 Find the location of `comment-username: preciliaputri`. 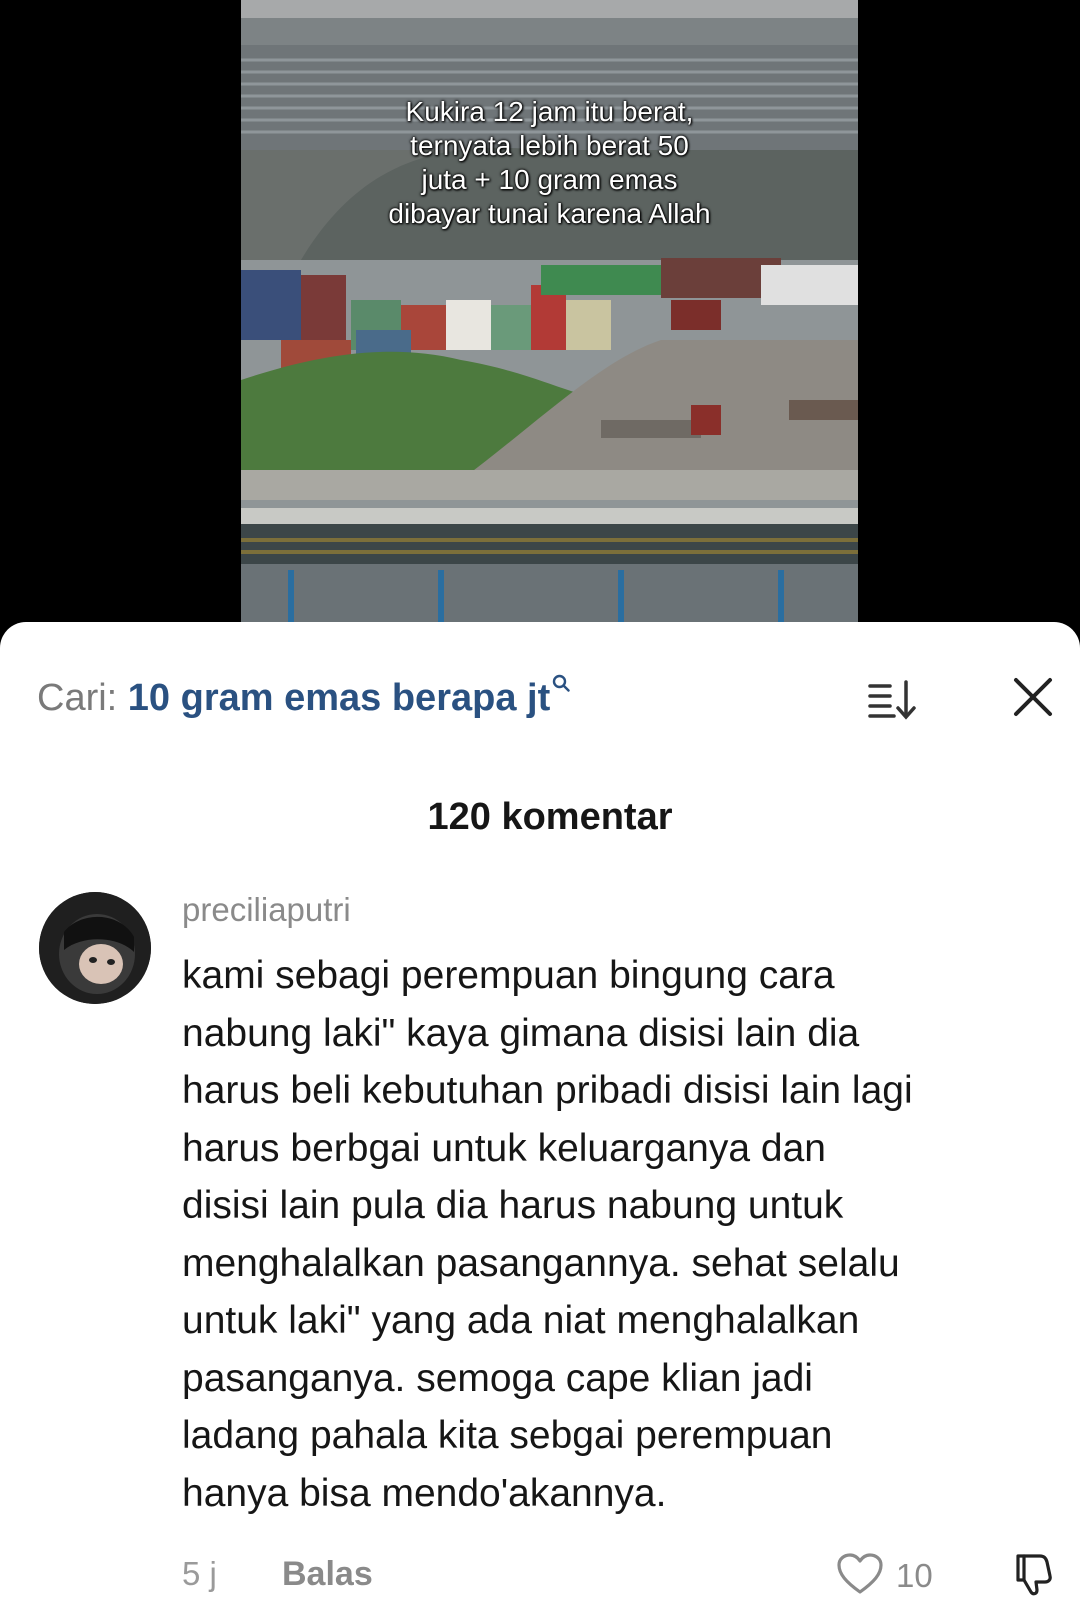

comment-username: preciliaputri is located at coordinates (266, 910).